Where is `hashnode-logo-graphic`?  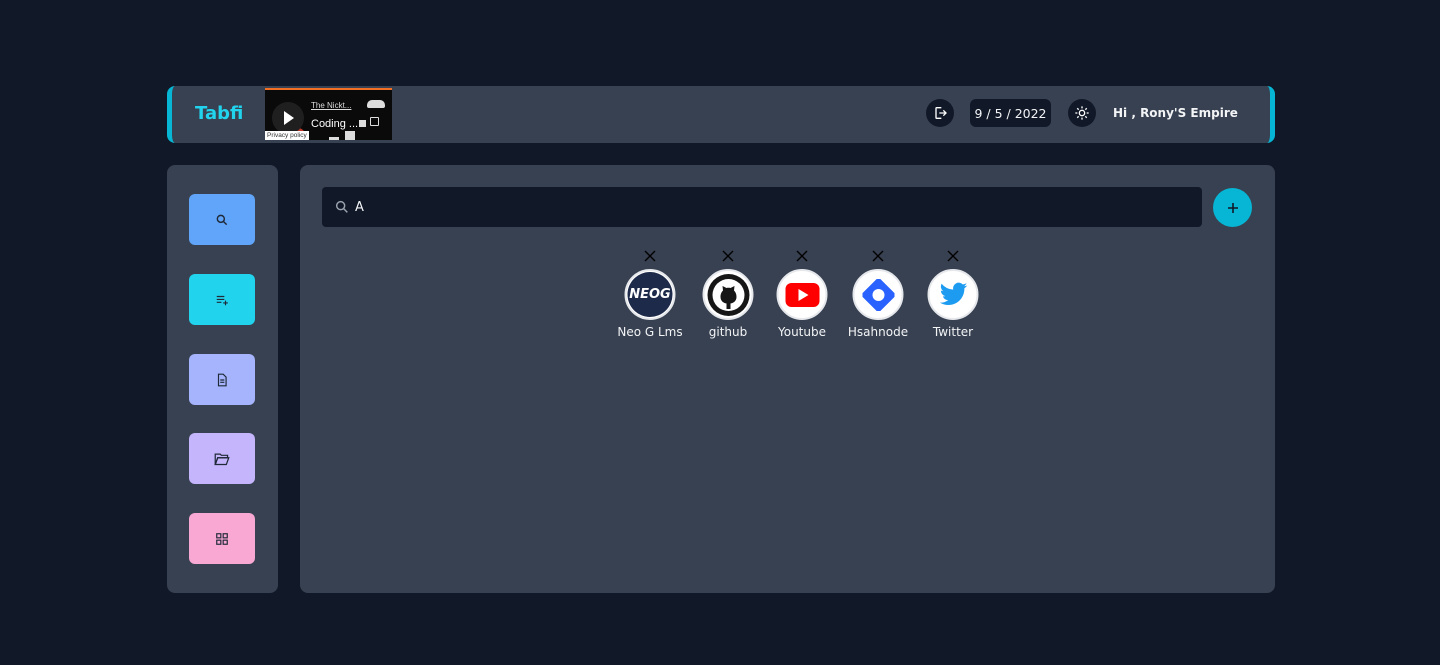
hashnode-logo-graphic is located at coordinates (878, 294).